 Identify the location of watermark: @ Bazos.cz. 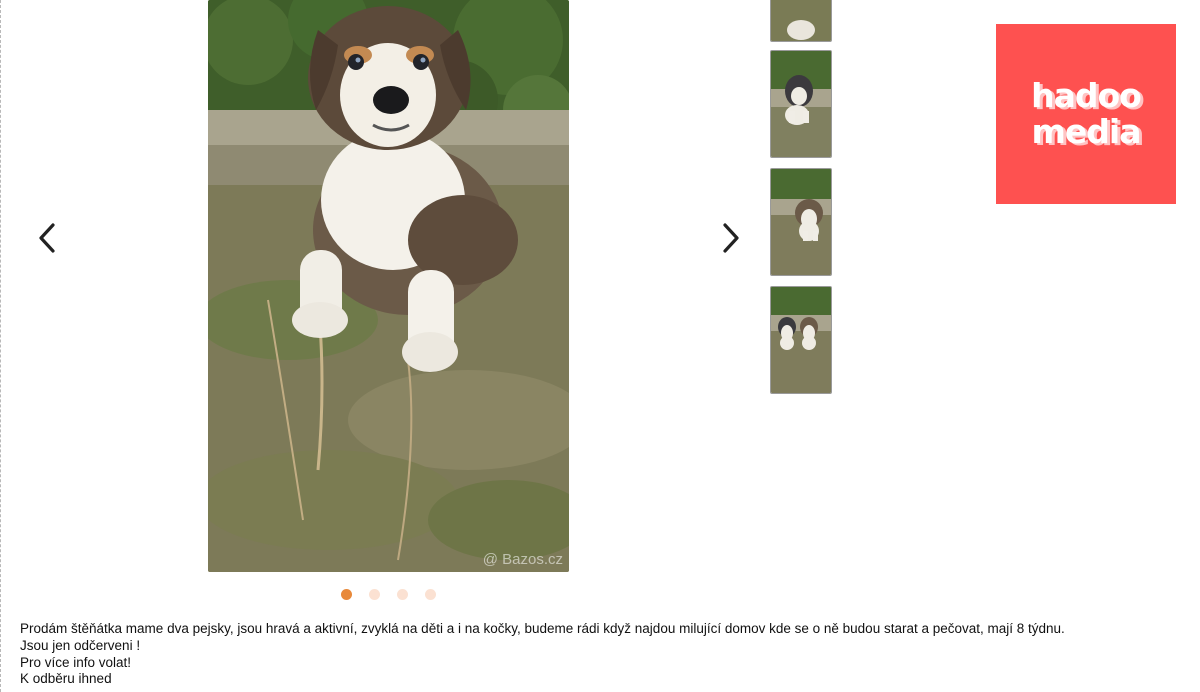
(522, 559).